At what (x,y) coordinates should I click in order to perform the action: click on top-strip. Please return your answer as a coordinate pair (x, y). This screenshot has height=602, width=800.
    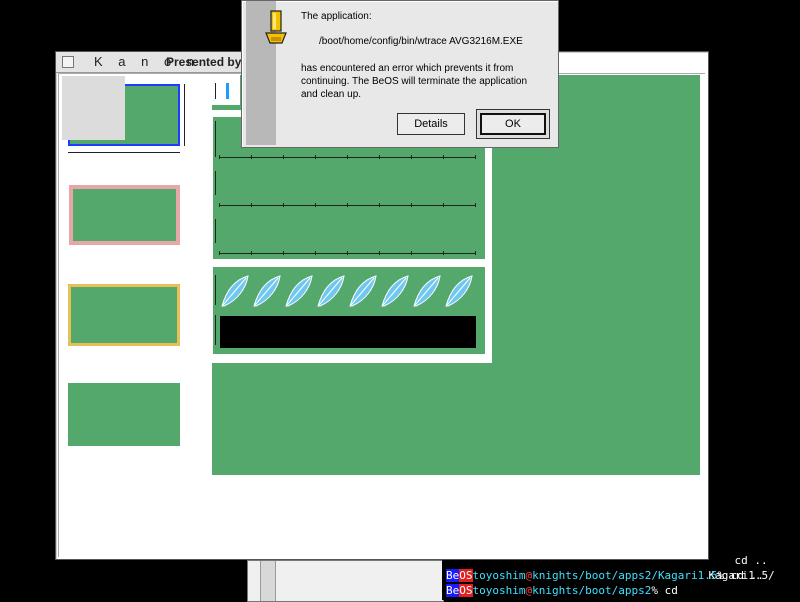
    Looking at the image, I should click on (226, 90).